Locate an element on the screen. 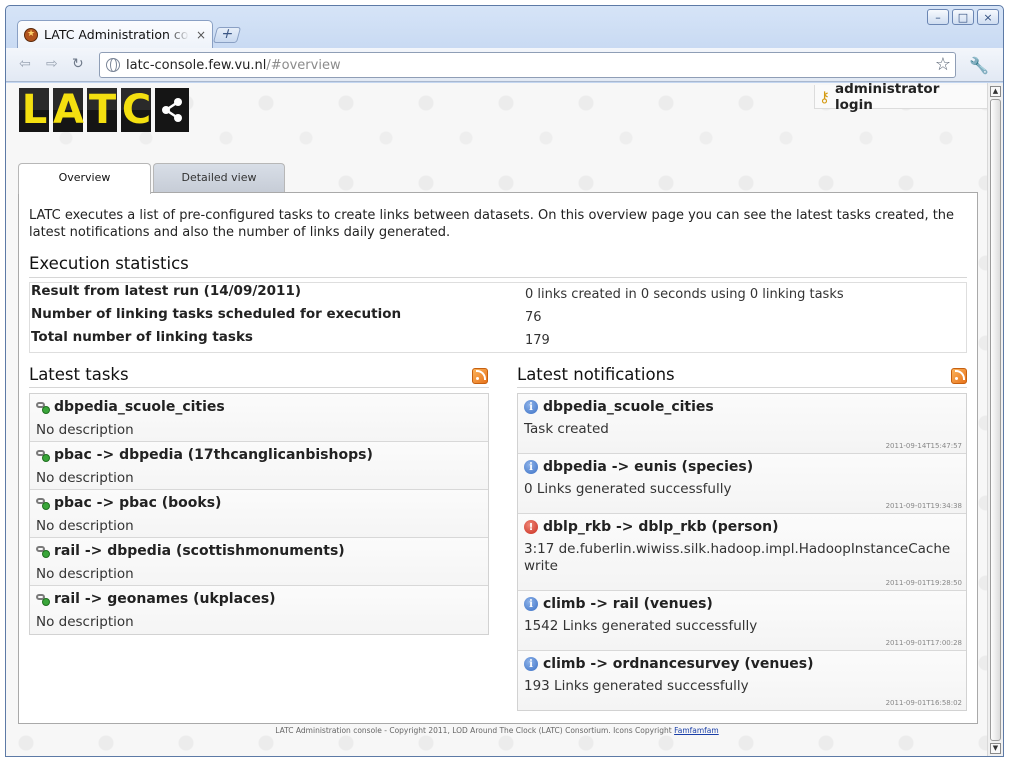  vertical-scrollbar: ▲ ▼ is located at coordinates (995, 419).